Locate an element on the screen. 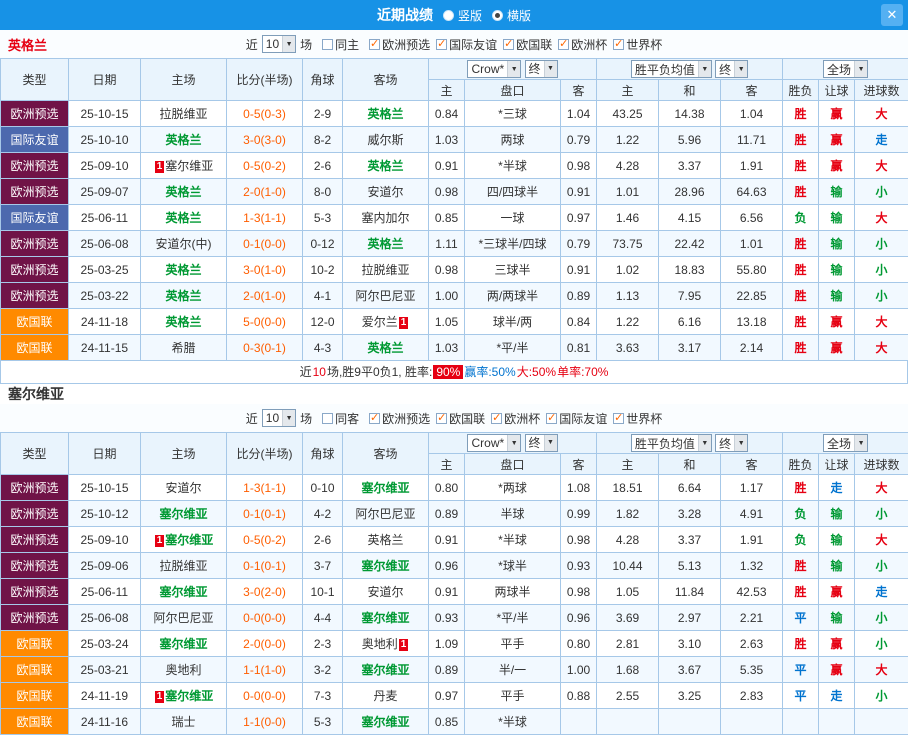  corner-cell: 3-7 is located at coordinates (322, 565).